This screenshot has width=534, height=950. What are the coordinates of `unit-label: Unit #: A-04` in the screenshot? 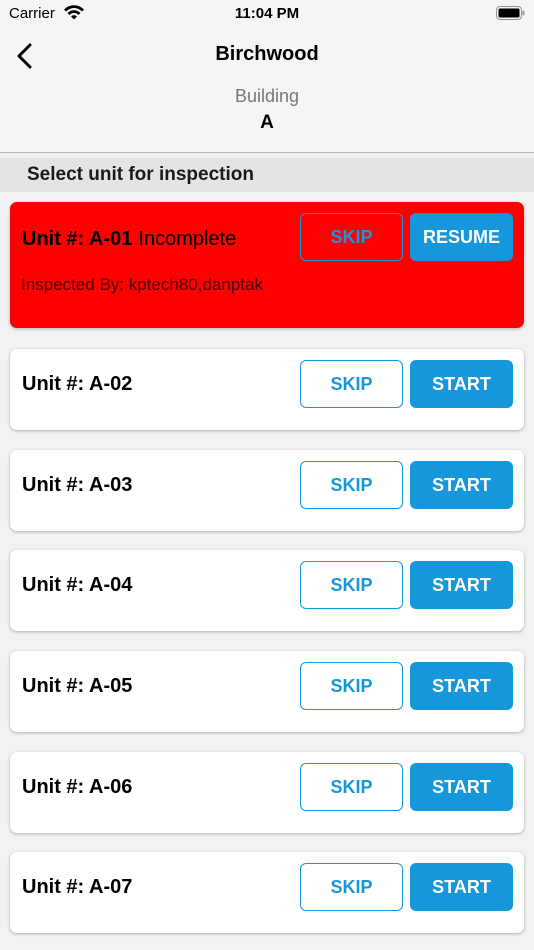 It's located at (77, 585).